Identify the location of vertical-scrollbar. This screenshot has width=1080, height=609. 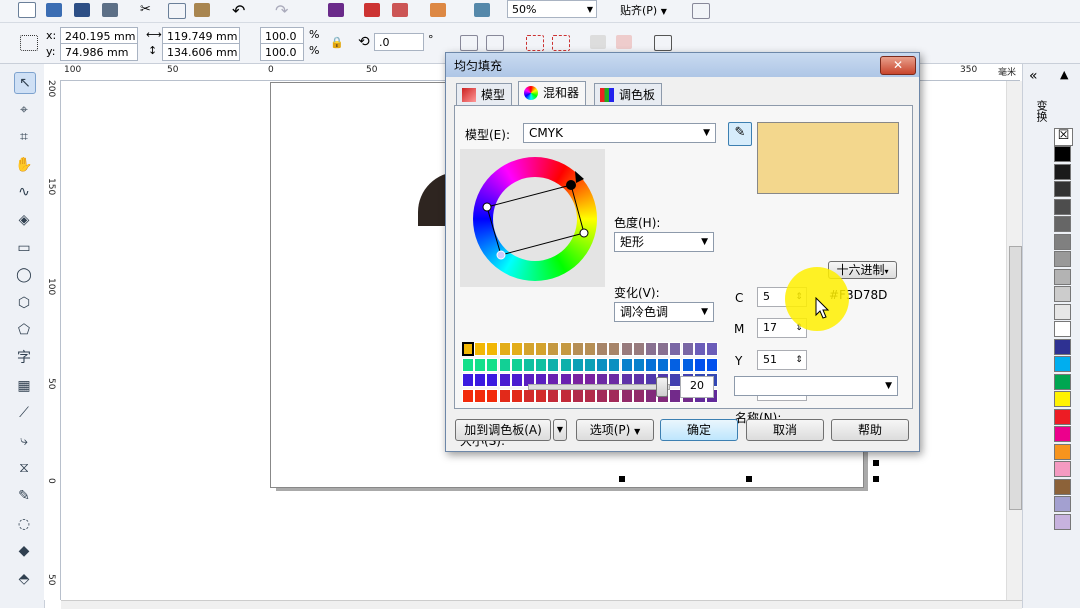
(1014, 340).